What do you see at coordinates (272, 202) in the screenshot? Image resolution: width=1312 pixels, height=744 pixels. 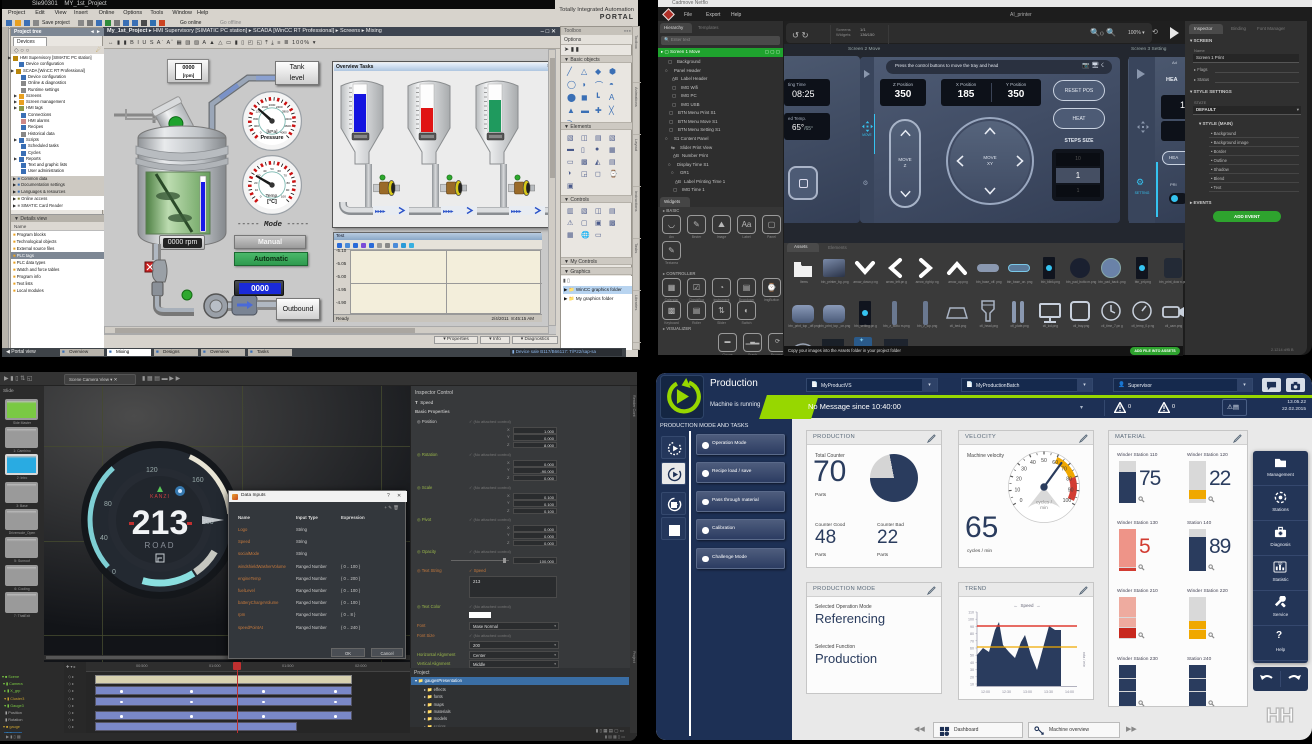 I see `svg-text: [°C]` at bounding box center [272, 202].